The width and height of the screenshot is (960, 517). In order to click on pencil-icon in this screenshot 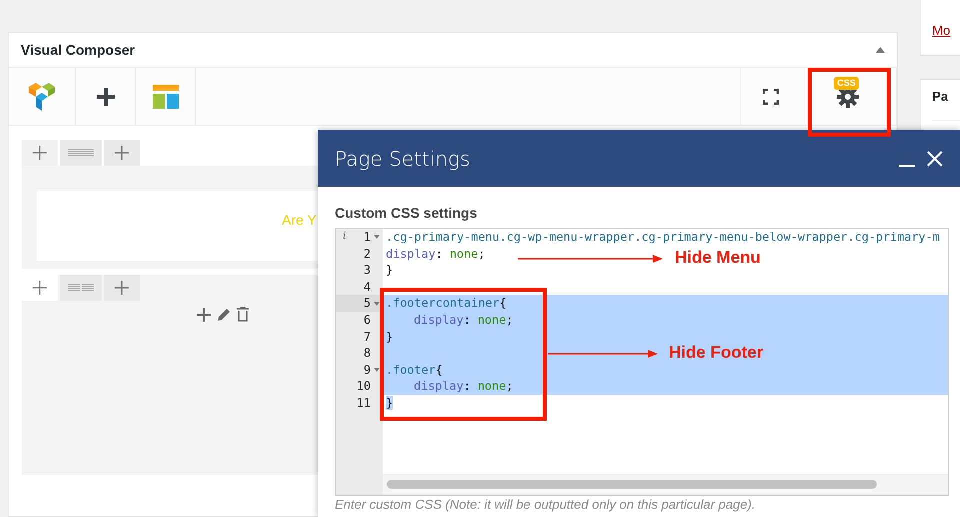, I will do `click(224, 315)`.